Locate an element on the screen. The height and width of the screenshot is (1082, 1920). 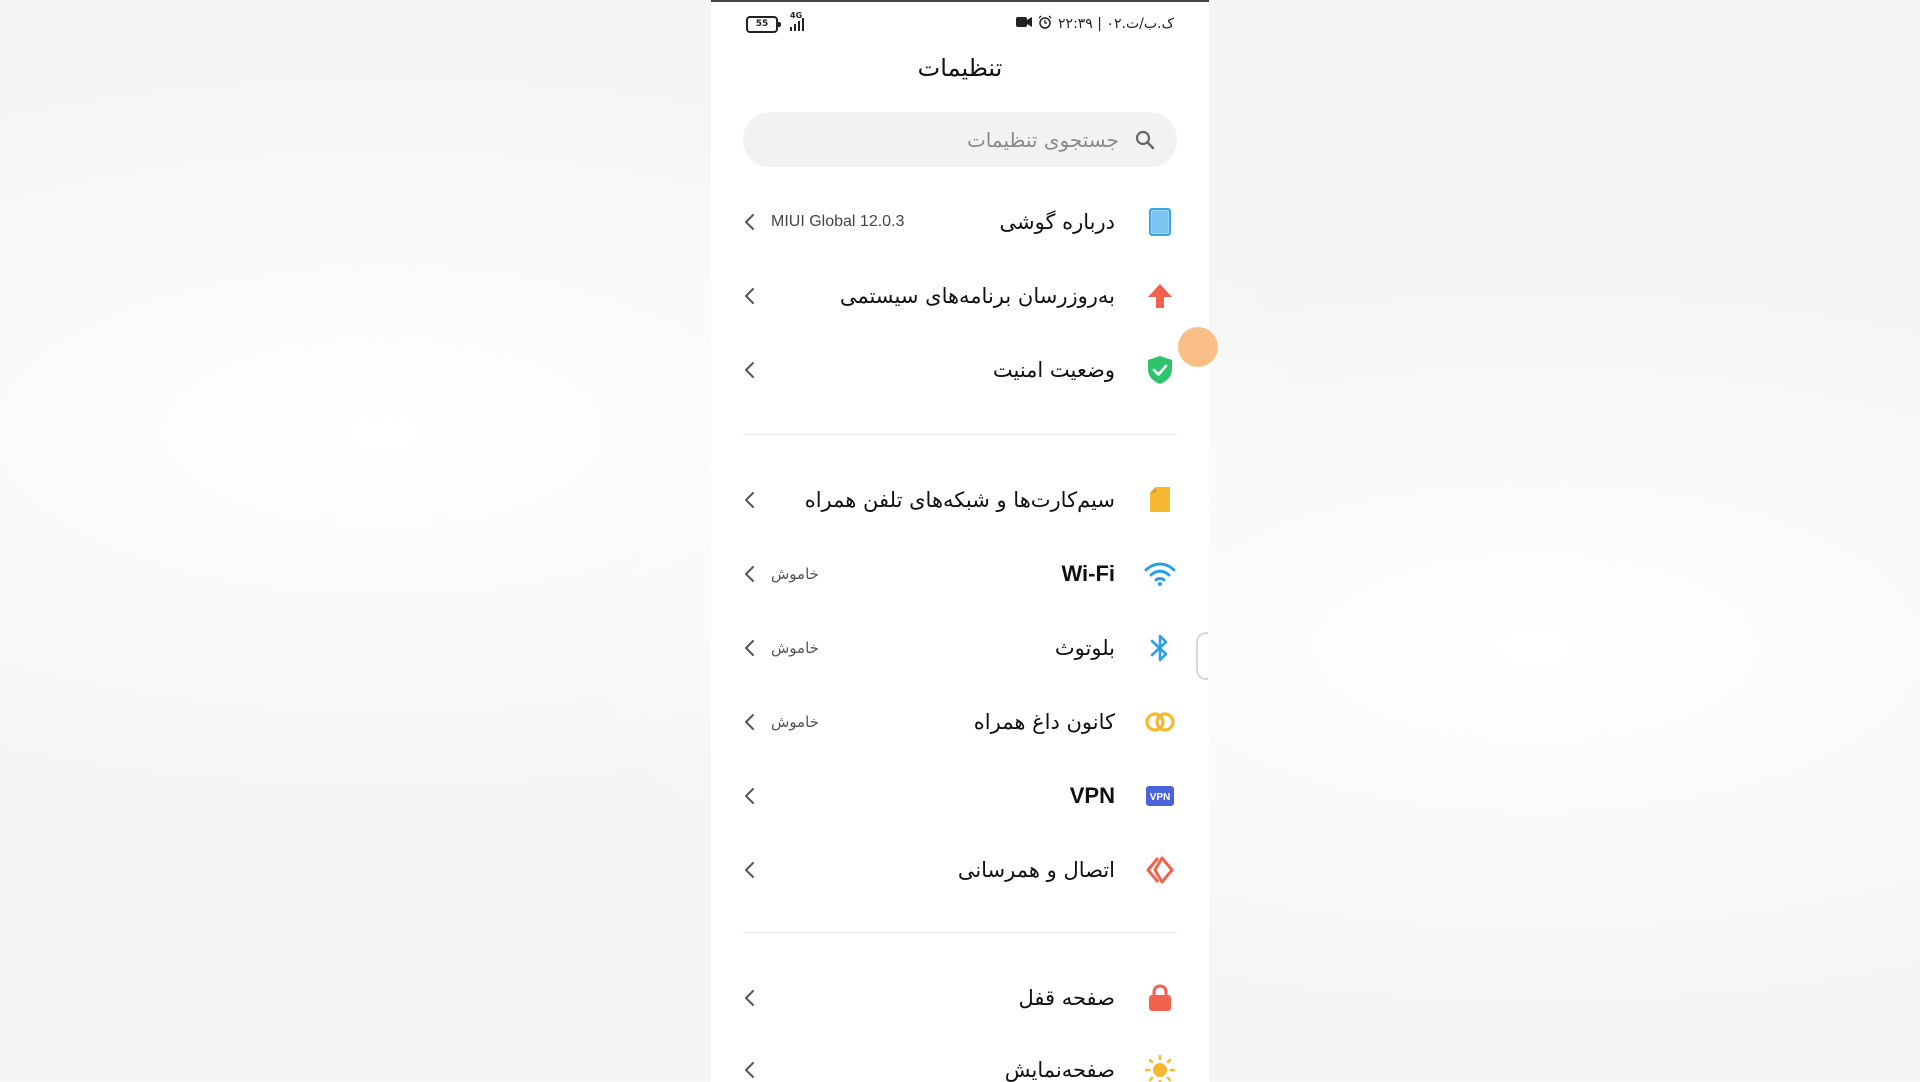
quick-ball-button is located at coordinates (1198, 347).